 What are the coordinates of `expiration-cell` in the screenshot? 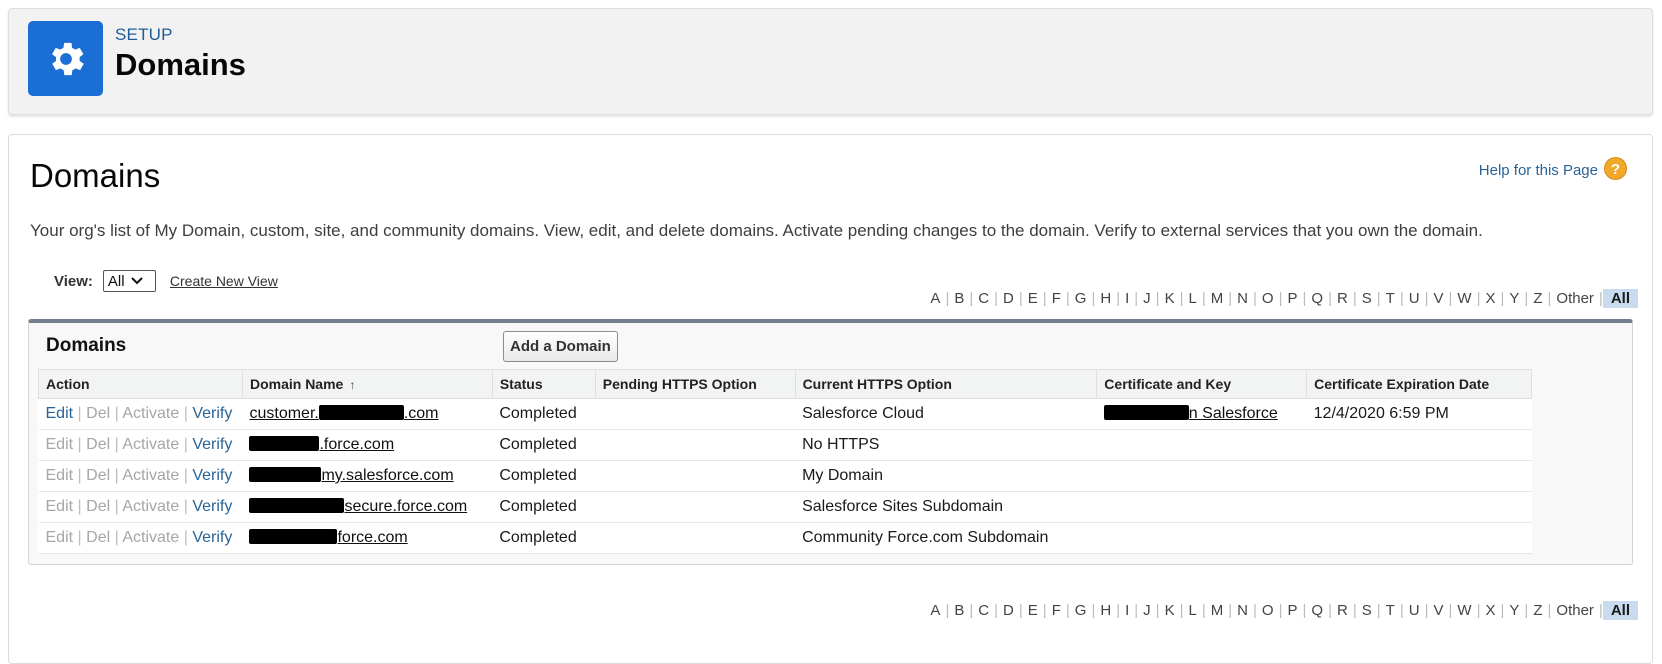 It's located at (1419, 538).